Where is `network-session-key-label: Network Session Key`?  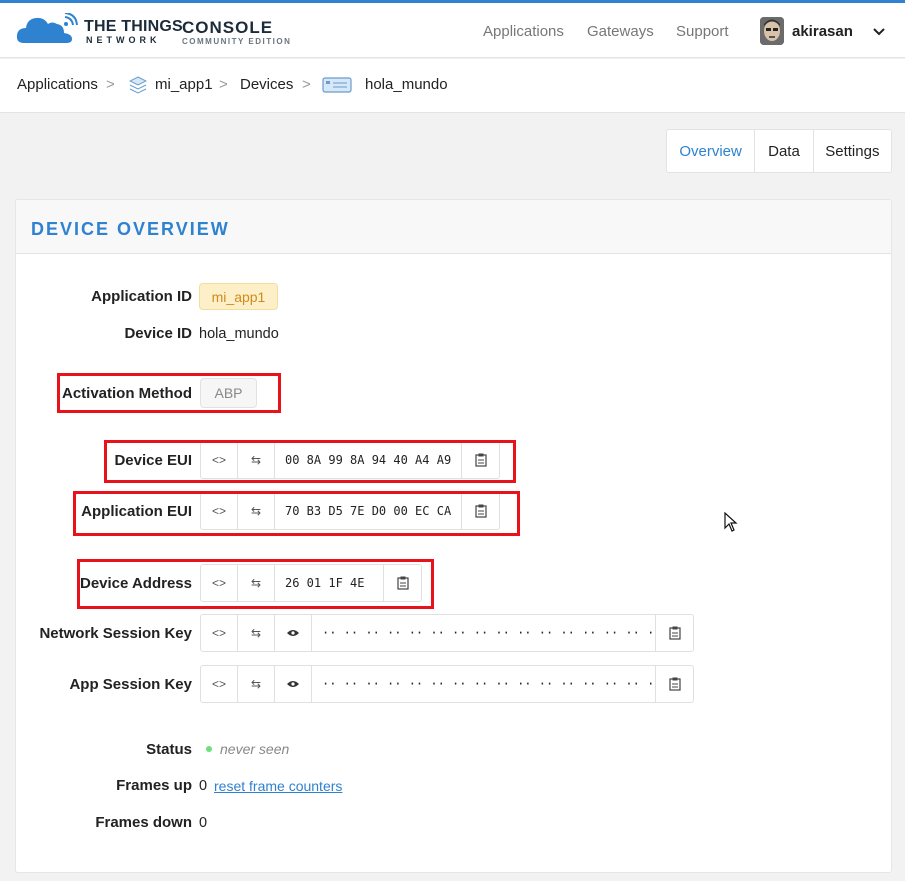
network-session-key-label: Network Session Key is located at coordinates (115, 633).